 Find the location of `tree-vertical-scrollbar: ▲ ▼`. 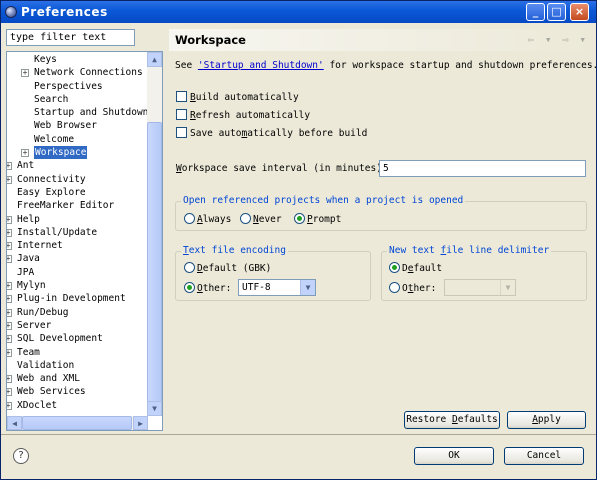

tree-vertical-scrollbar: ▲ ▼ is located at coordinates (154, 234).